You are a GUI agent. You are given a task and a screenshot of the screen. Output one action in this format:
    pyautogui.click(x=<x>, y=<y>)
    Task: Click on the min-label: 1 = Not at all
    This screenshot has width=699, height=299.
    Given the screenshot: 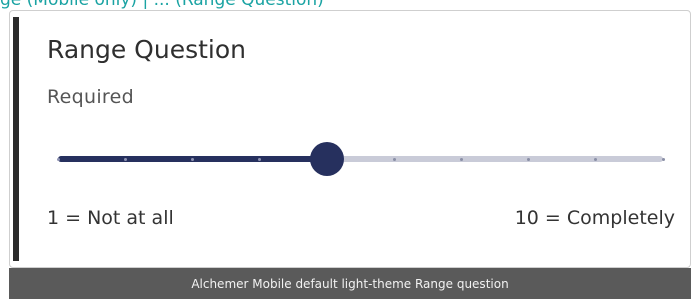 What is the action you would take?
    pyautogui.click(x=110, y=218)
    